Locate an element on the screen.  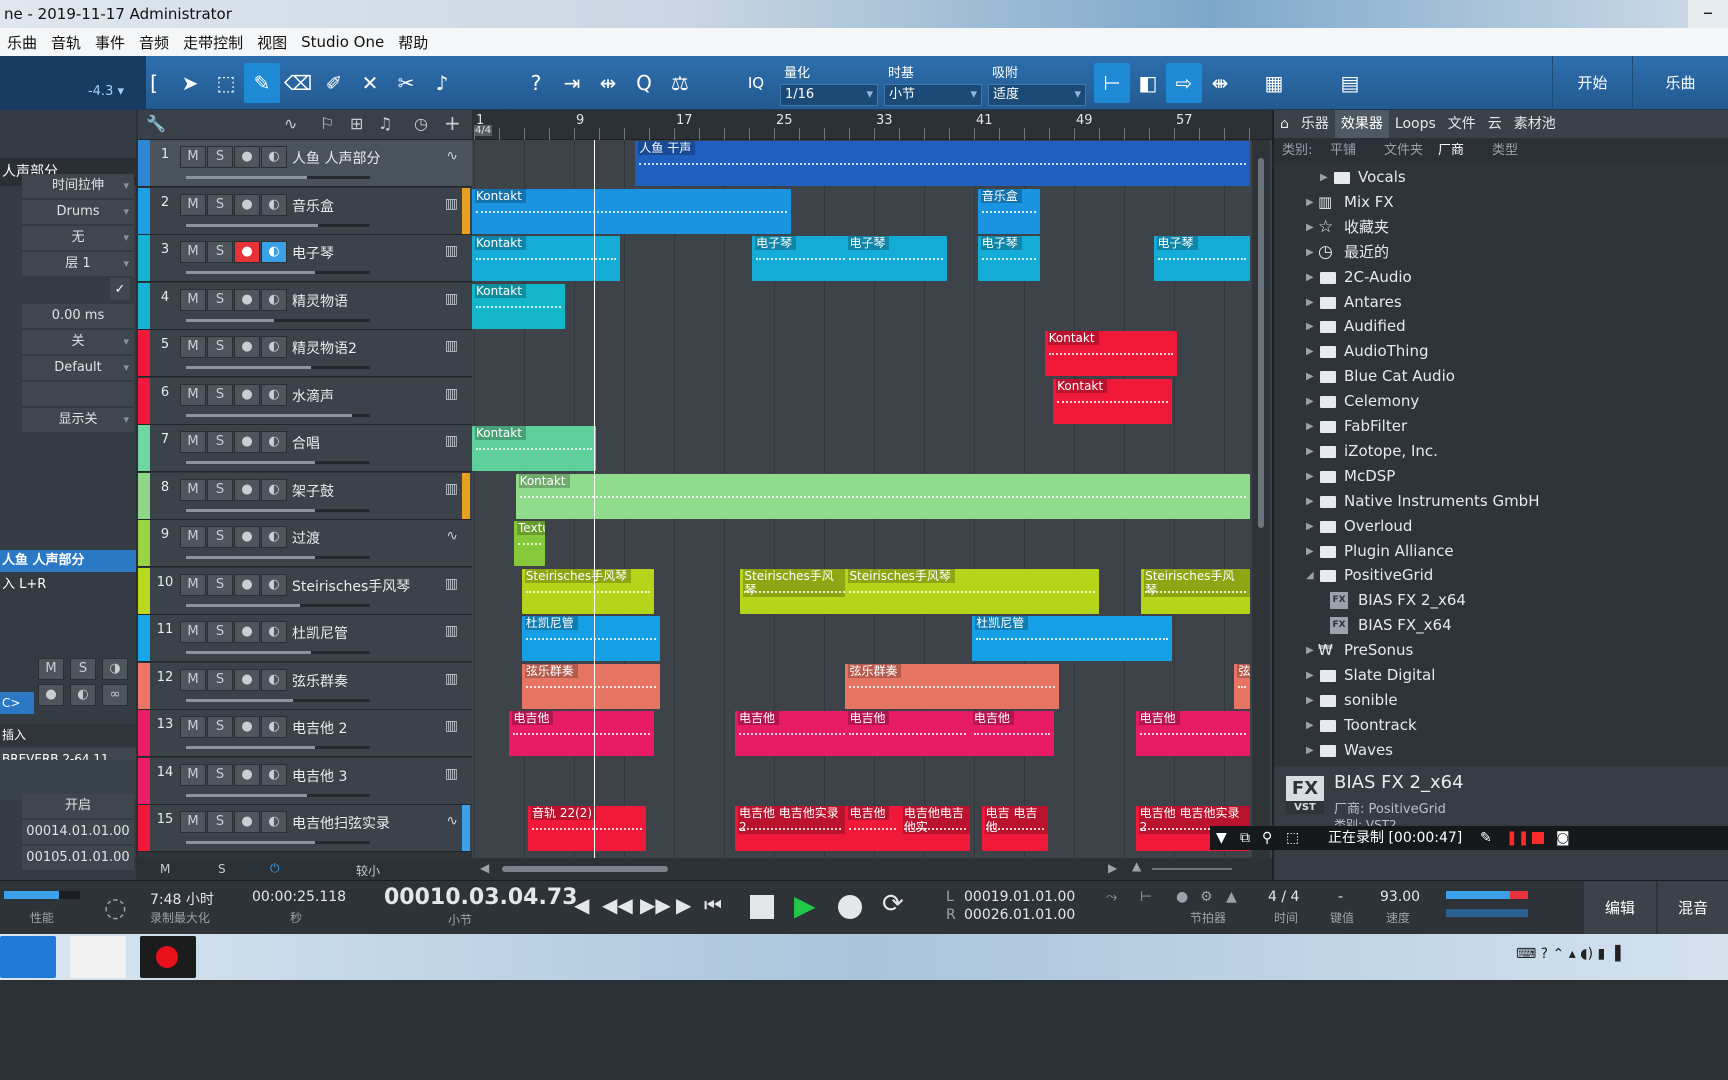
browser-item: ▶ Audified is located at coordinates (1501, 326).